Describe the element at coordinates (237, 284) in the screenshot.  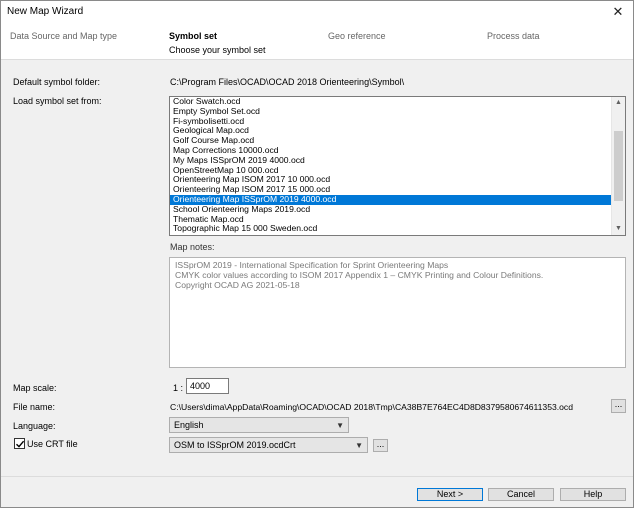
I see `map-note-line: Copyright OCAD AG 2021-05-18` at that location.